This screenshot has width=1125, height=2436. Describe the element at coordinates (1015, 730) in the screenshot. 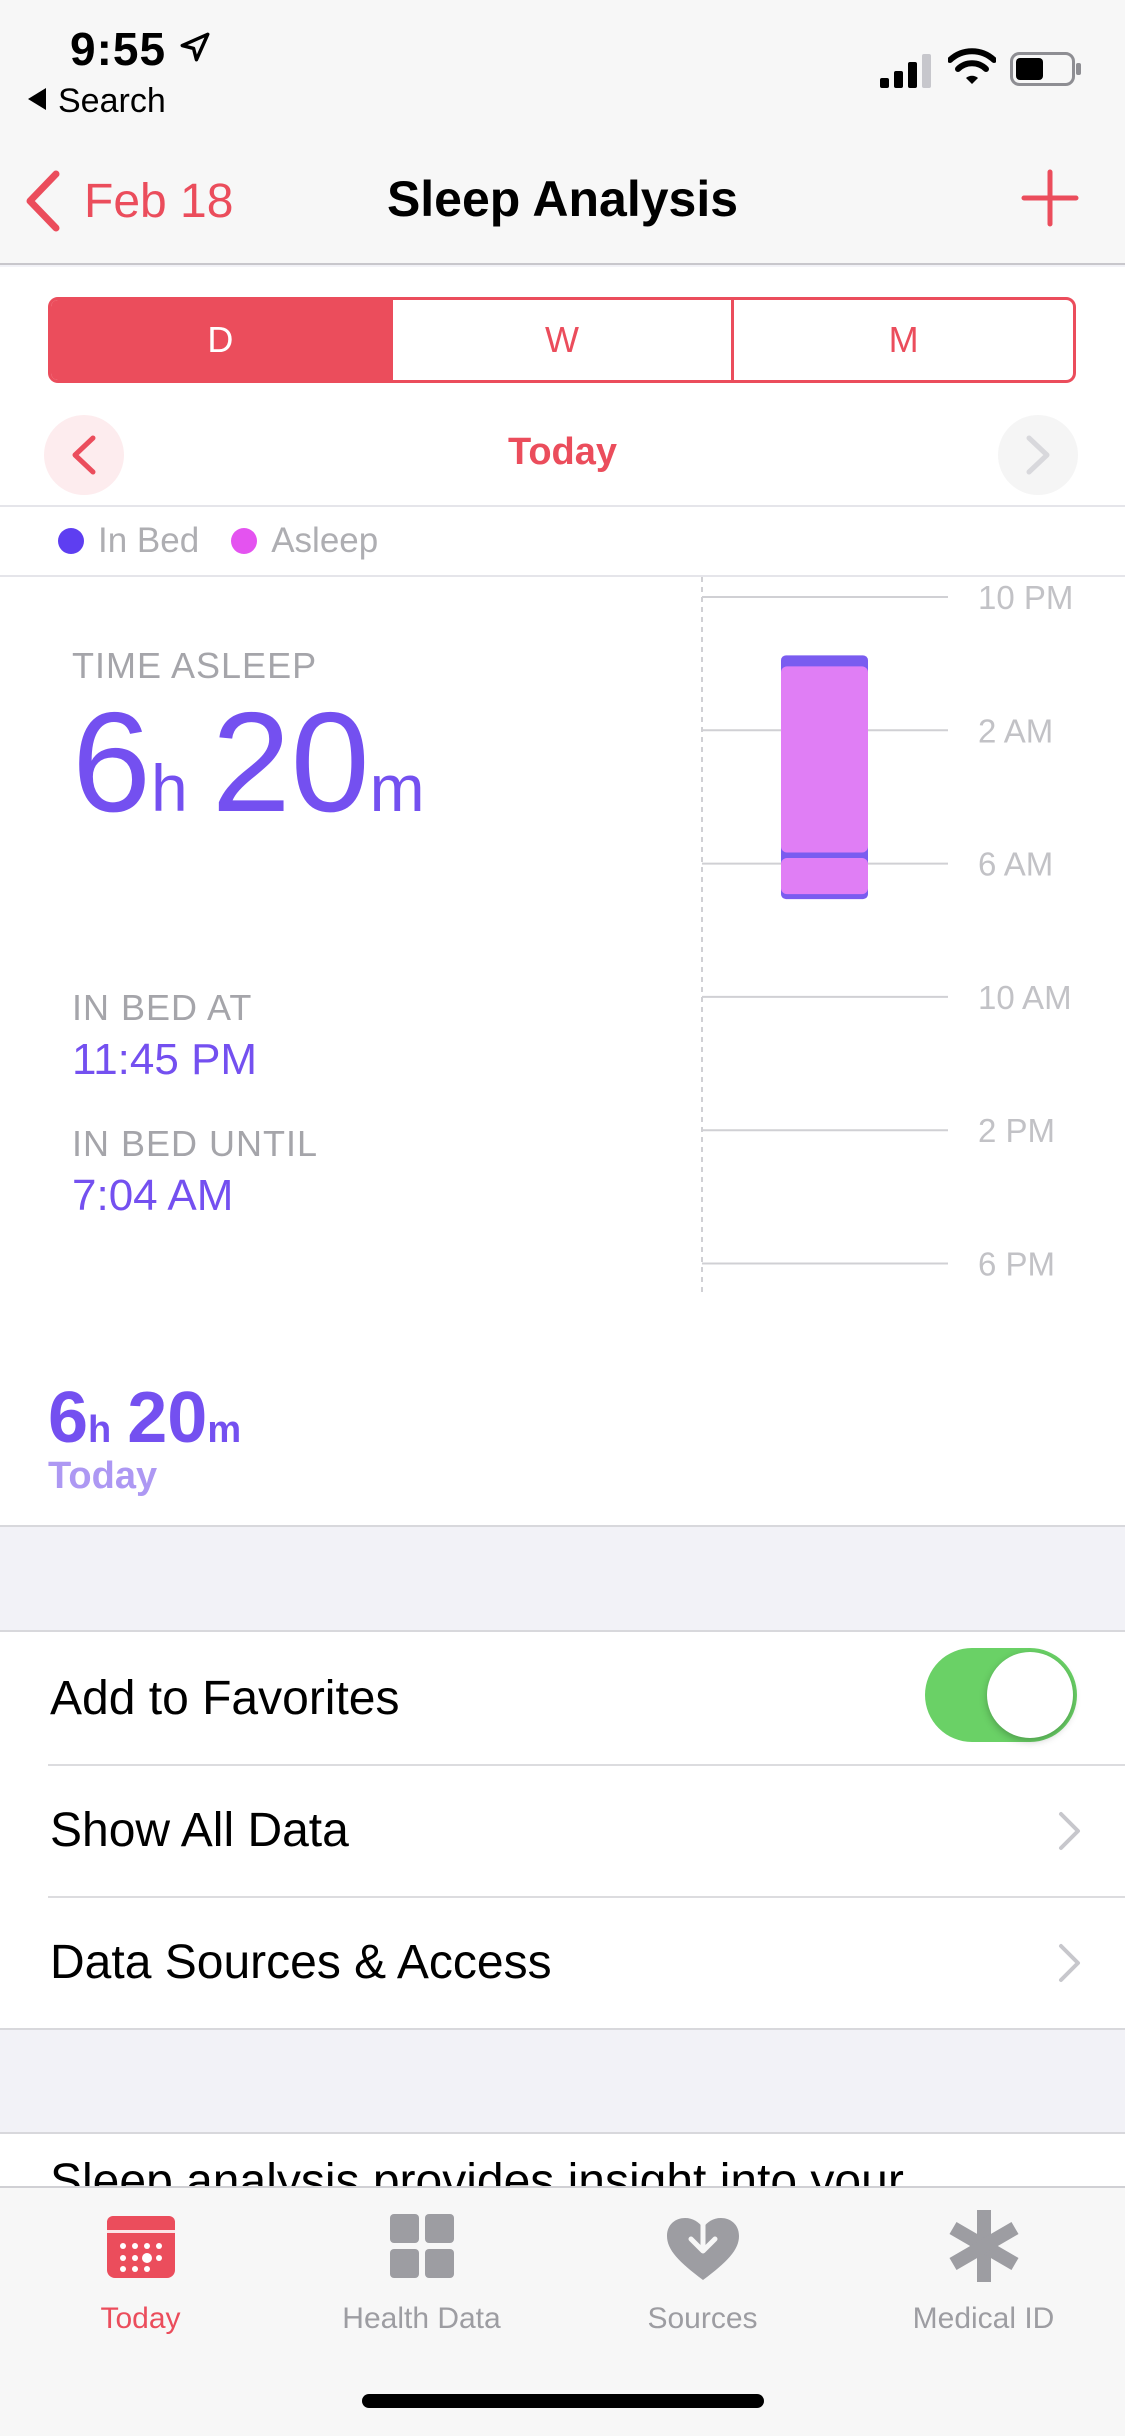

I see `chart-tick-label: 2 AM` at that location.